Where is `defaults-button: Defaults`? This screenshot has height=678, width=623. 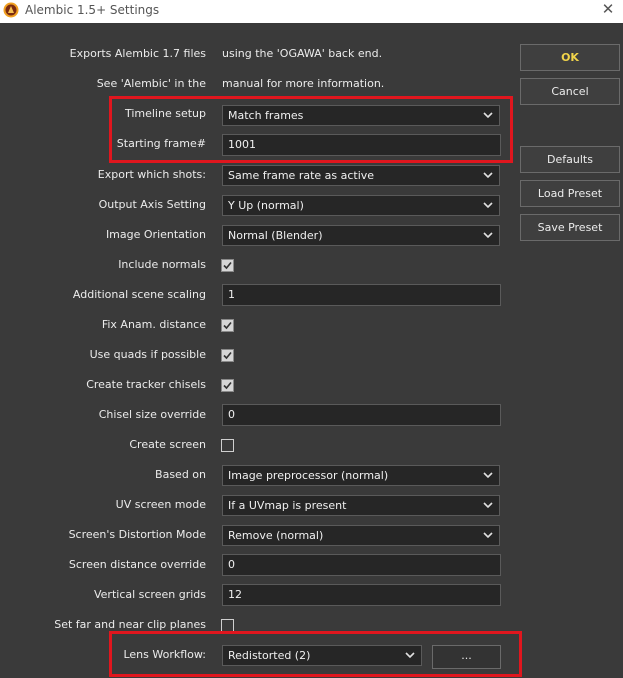 defaults-button: Defaults is located at coordinates (570, 159).